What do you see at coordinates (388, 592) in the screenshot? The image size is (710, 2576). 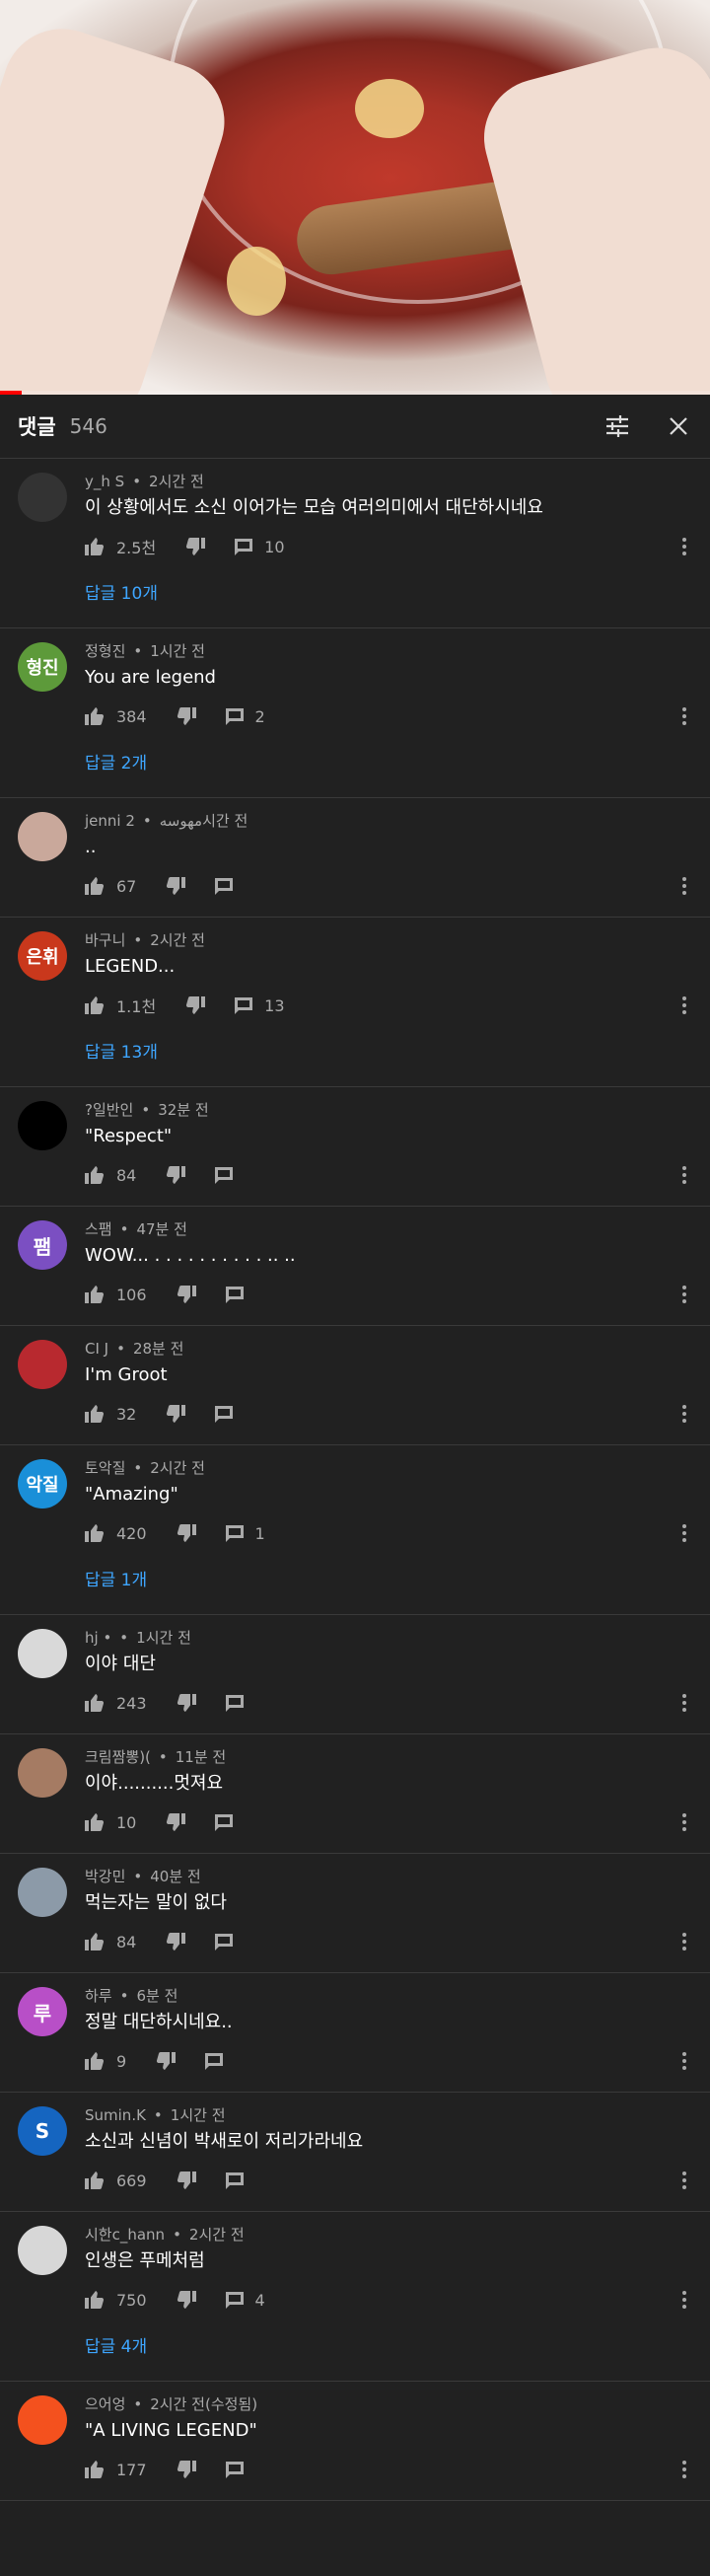 I see `view-replies-link: 답글 10개` at bounding box center [388, 592].